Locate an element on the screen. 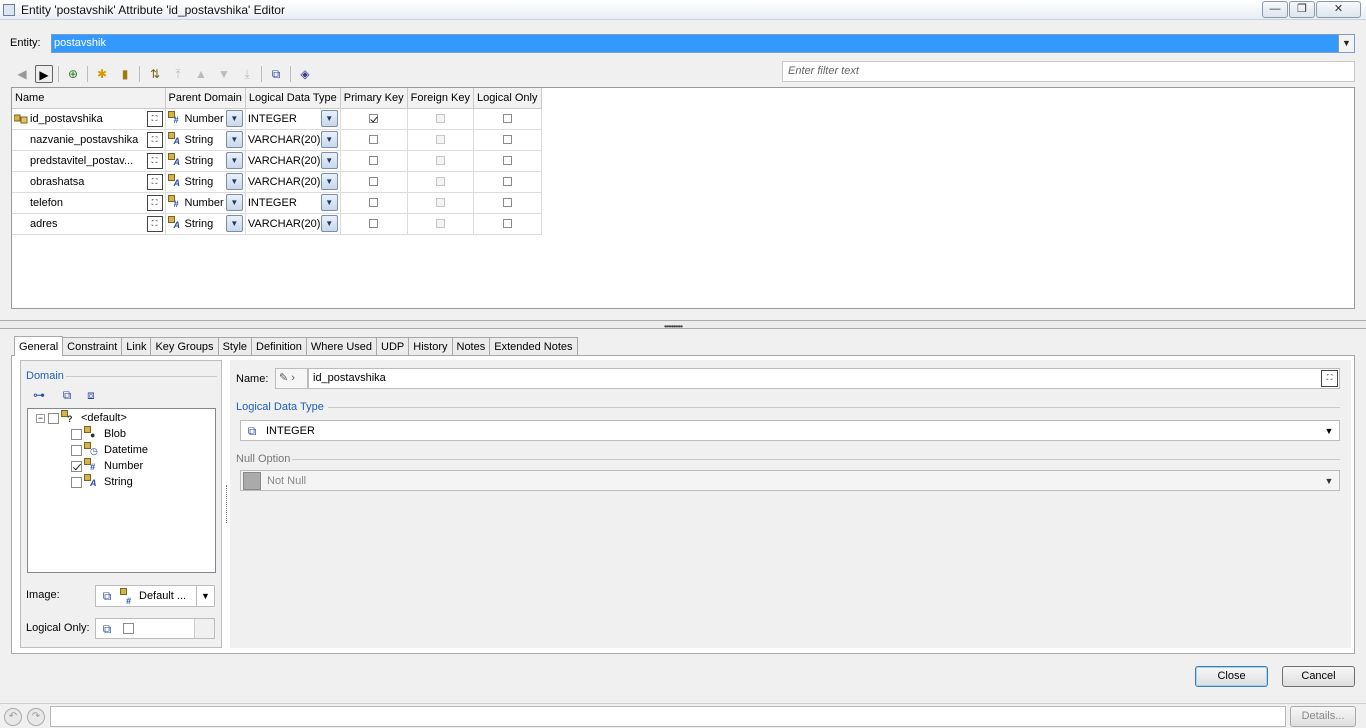 This screenshot has height=728, width=1366. pane-splitter is located at coordinates (227, 504).